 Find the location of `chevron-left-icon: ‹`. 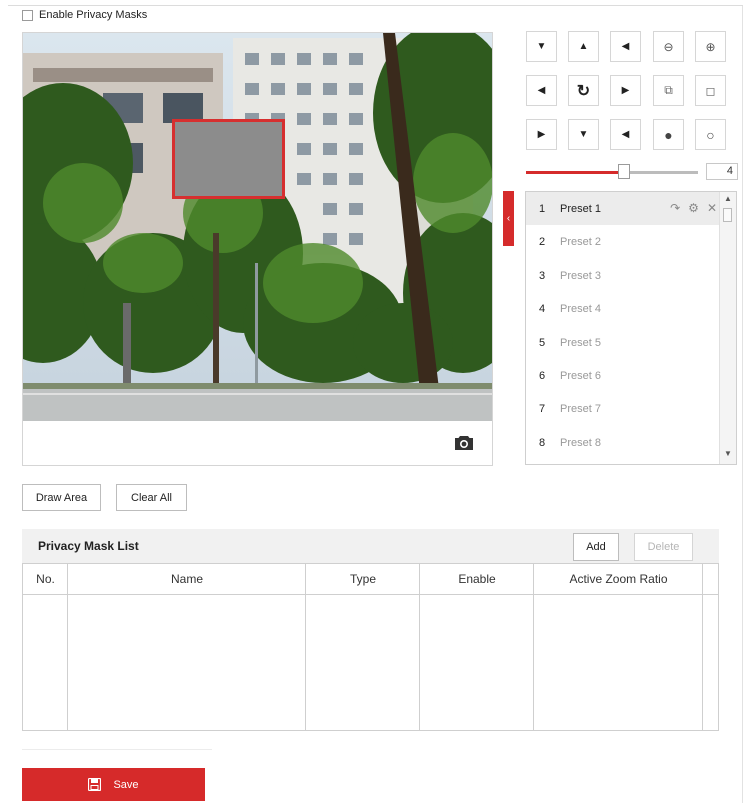

chevron-left-icon: ‹ is located at coordinates (508, 218).